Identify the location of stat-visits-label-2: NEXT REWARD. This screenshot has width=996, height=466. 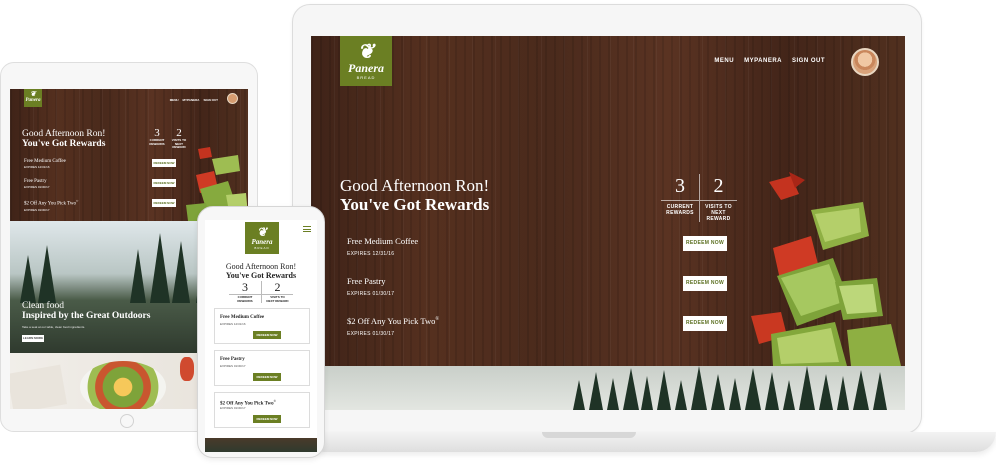
(277, 300).